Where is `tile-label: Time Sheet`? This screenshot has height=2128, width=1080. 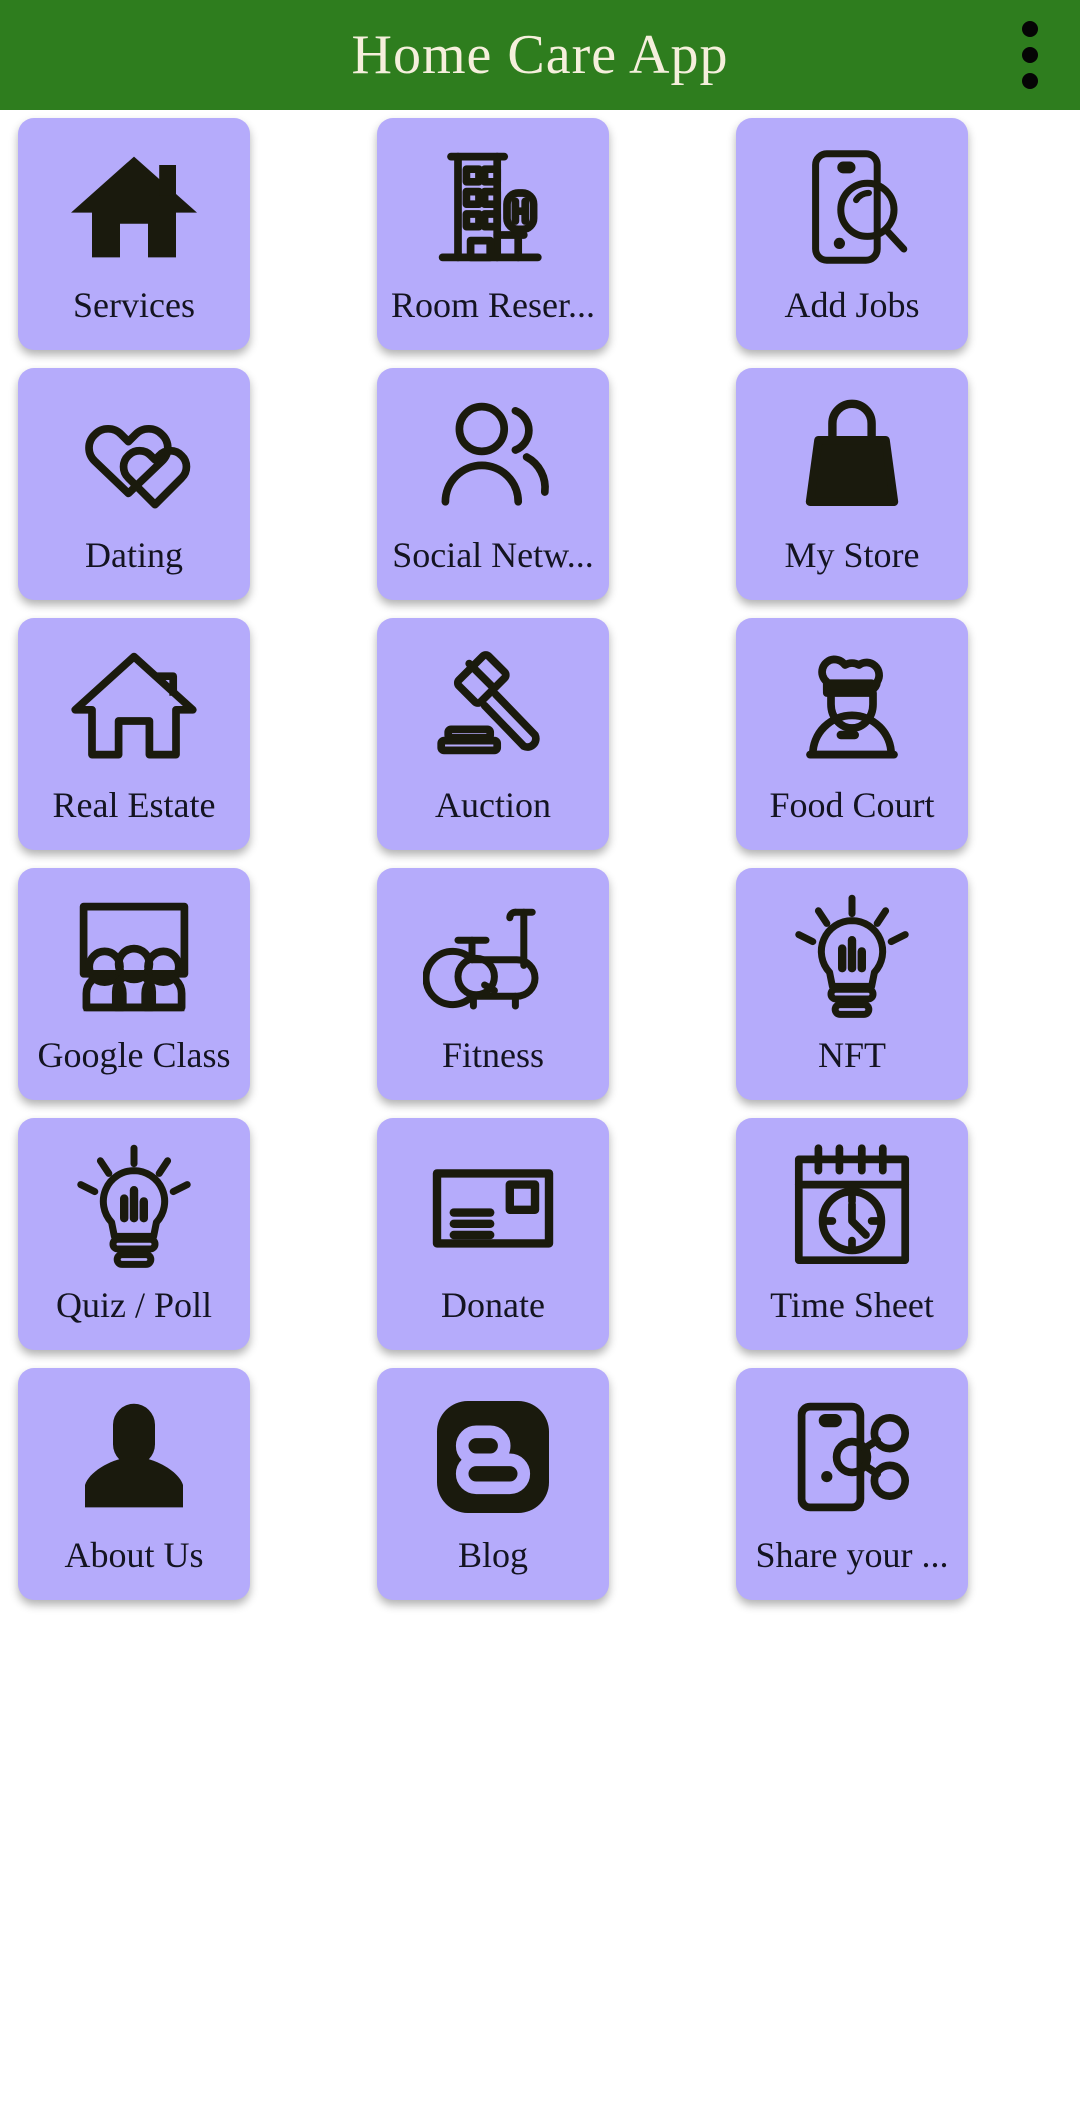 tile-label: Time Sheet is located at coordinates (852, 1305).